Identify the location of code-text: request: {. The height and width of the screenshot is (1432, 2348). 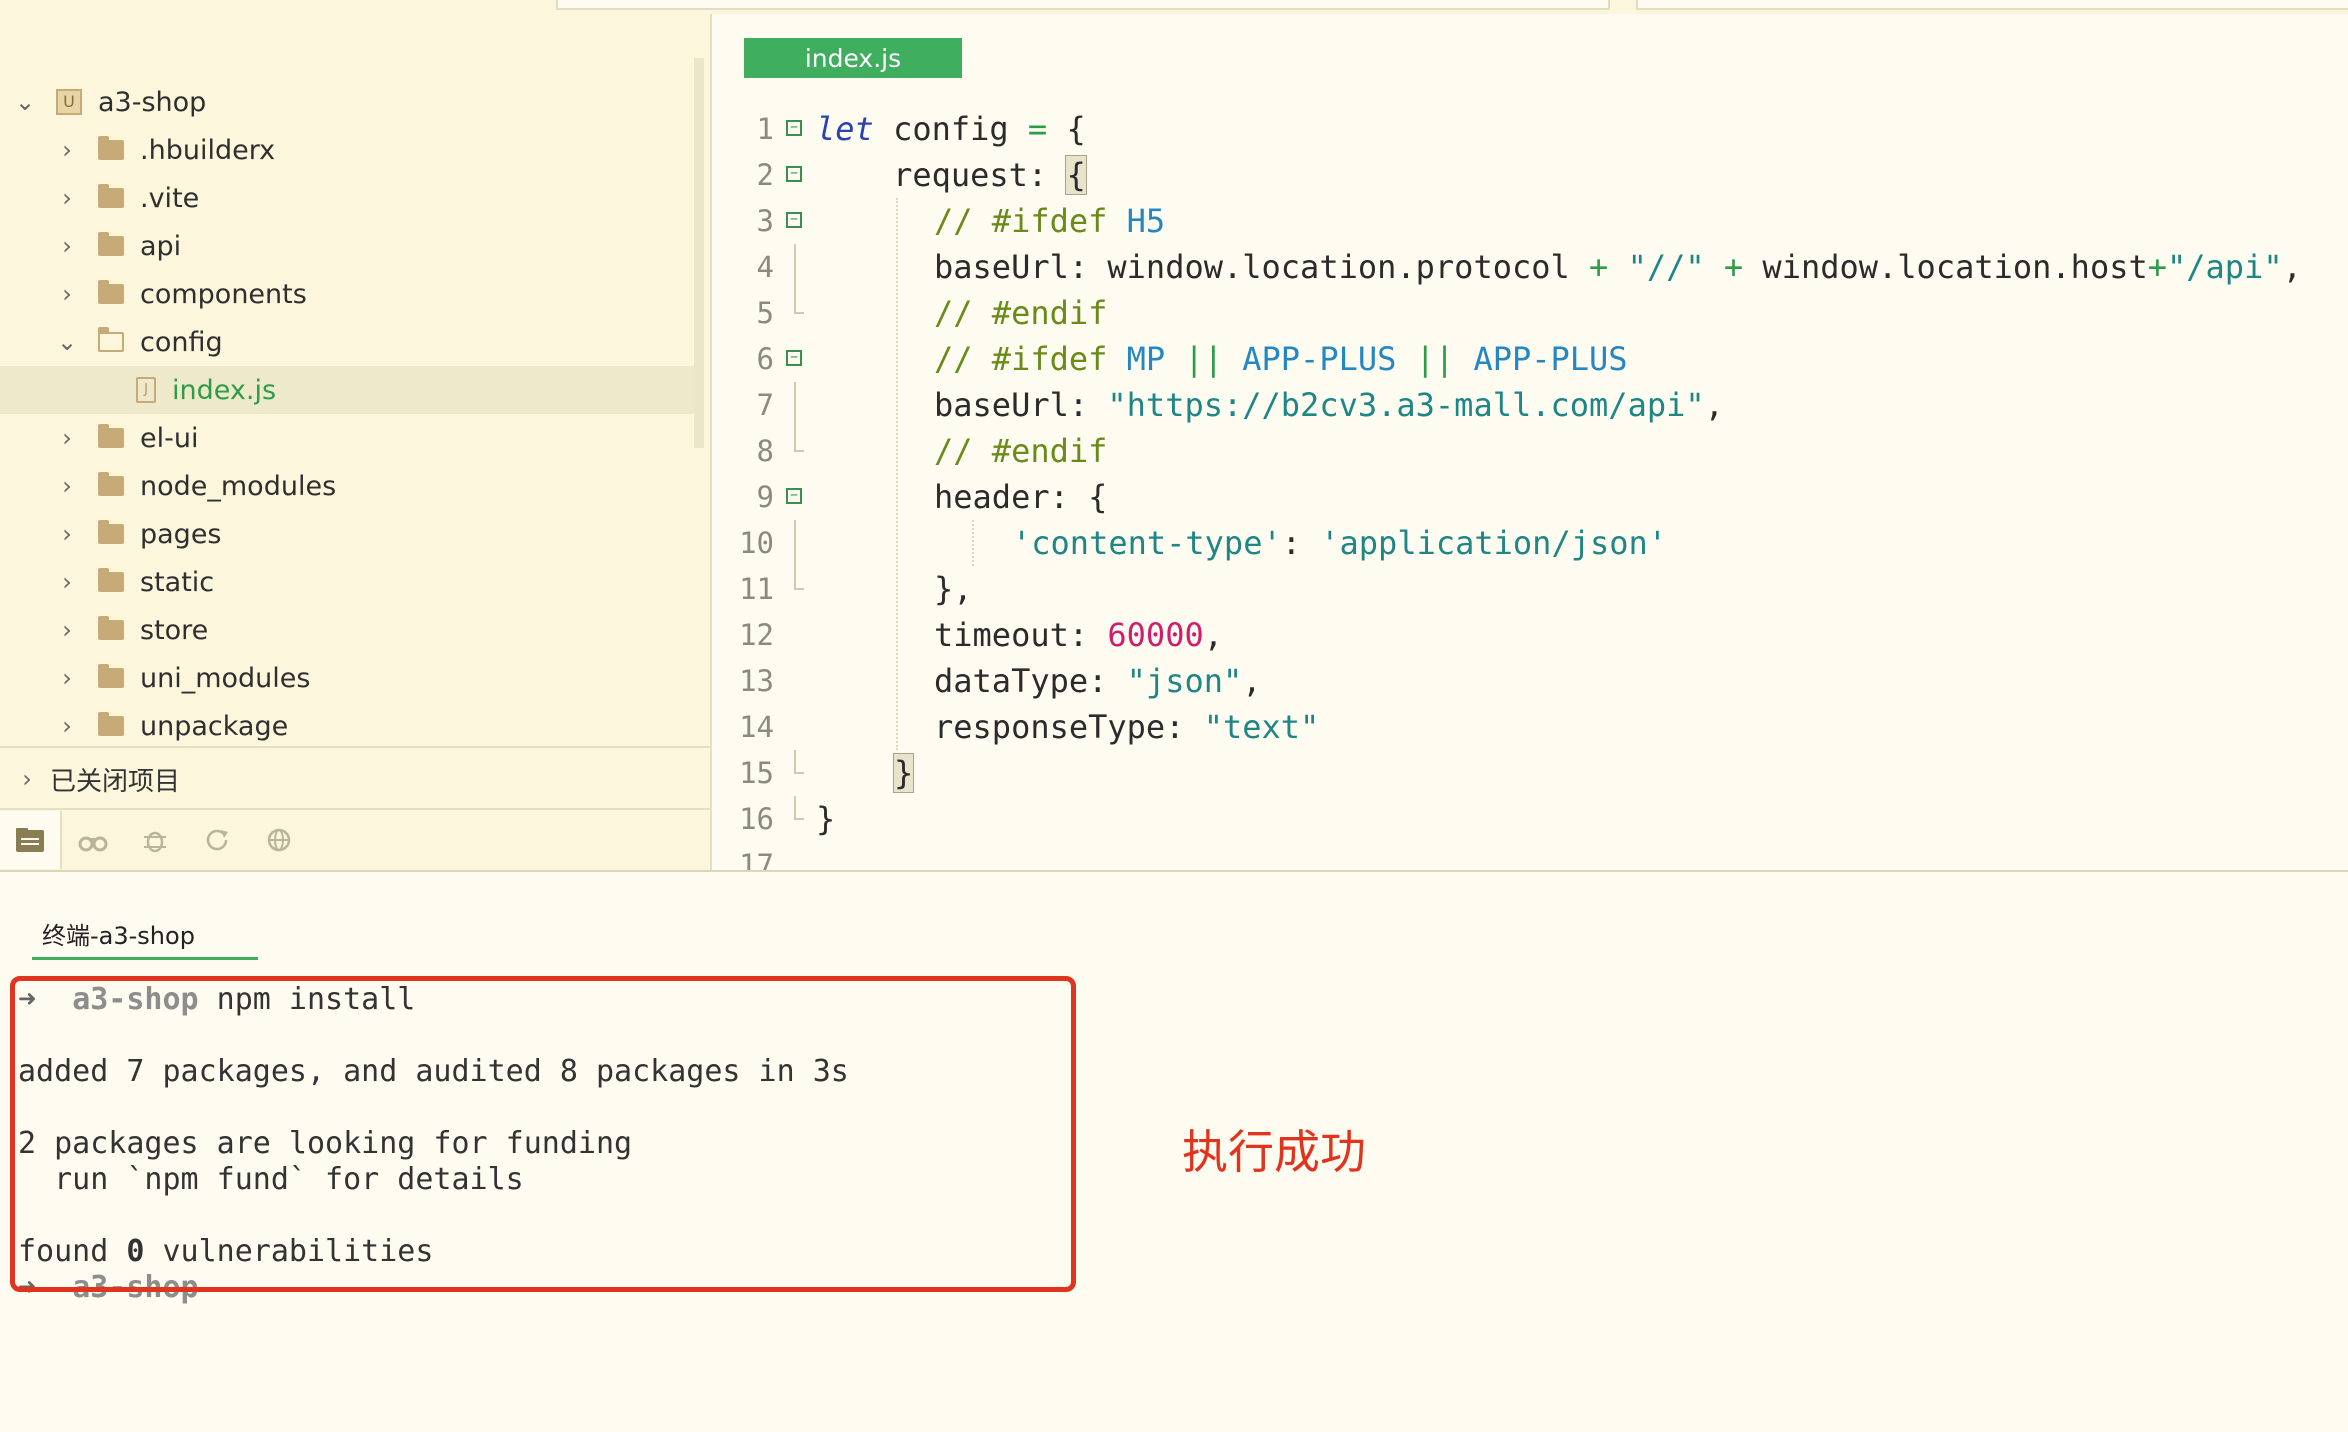
(951, 175).